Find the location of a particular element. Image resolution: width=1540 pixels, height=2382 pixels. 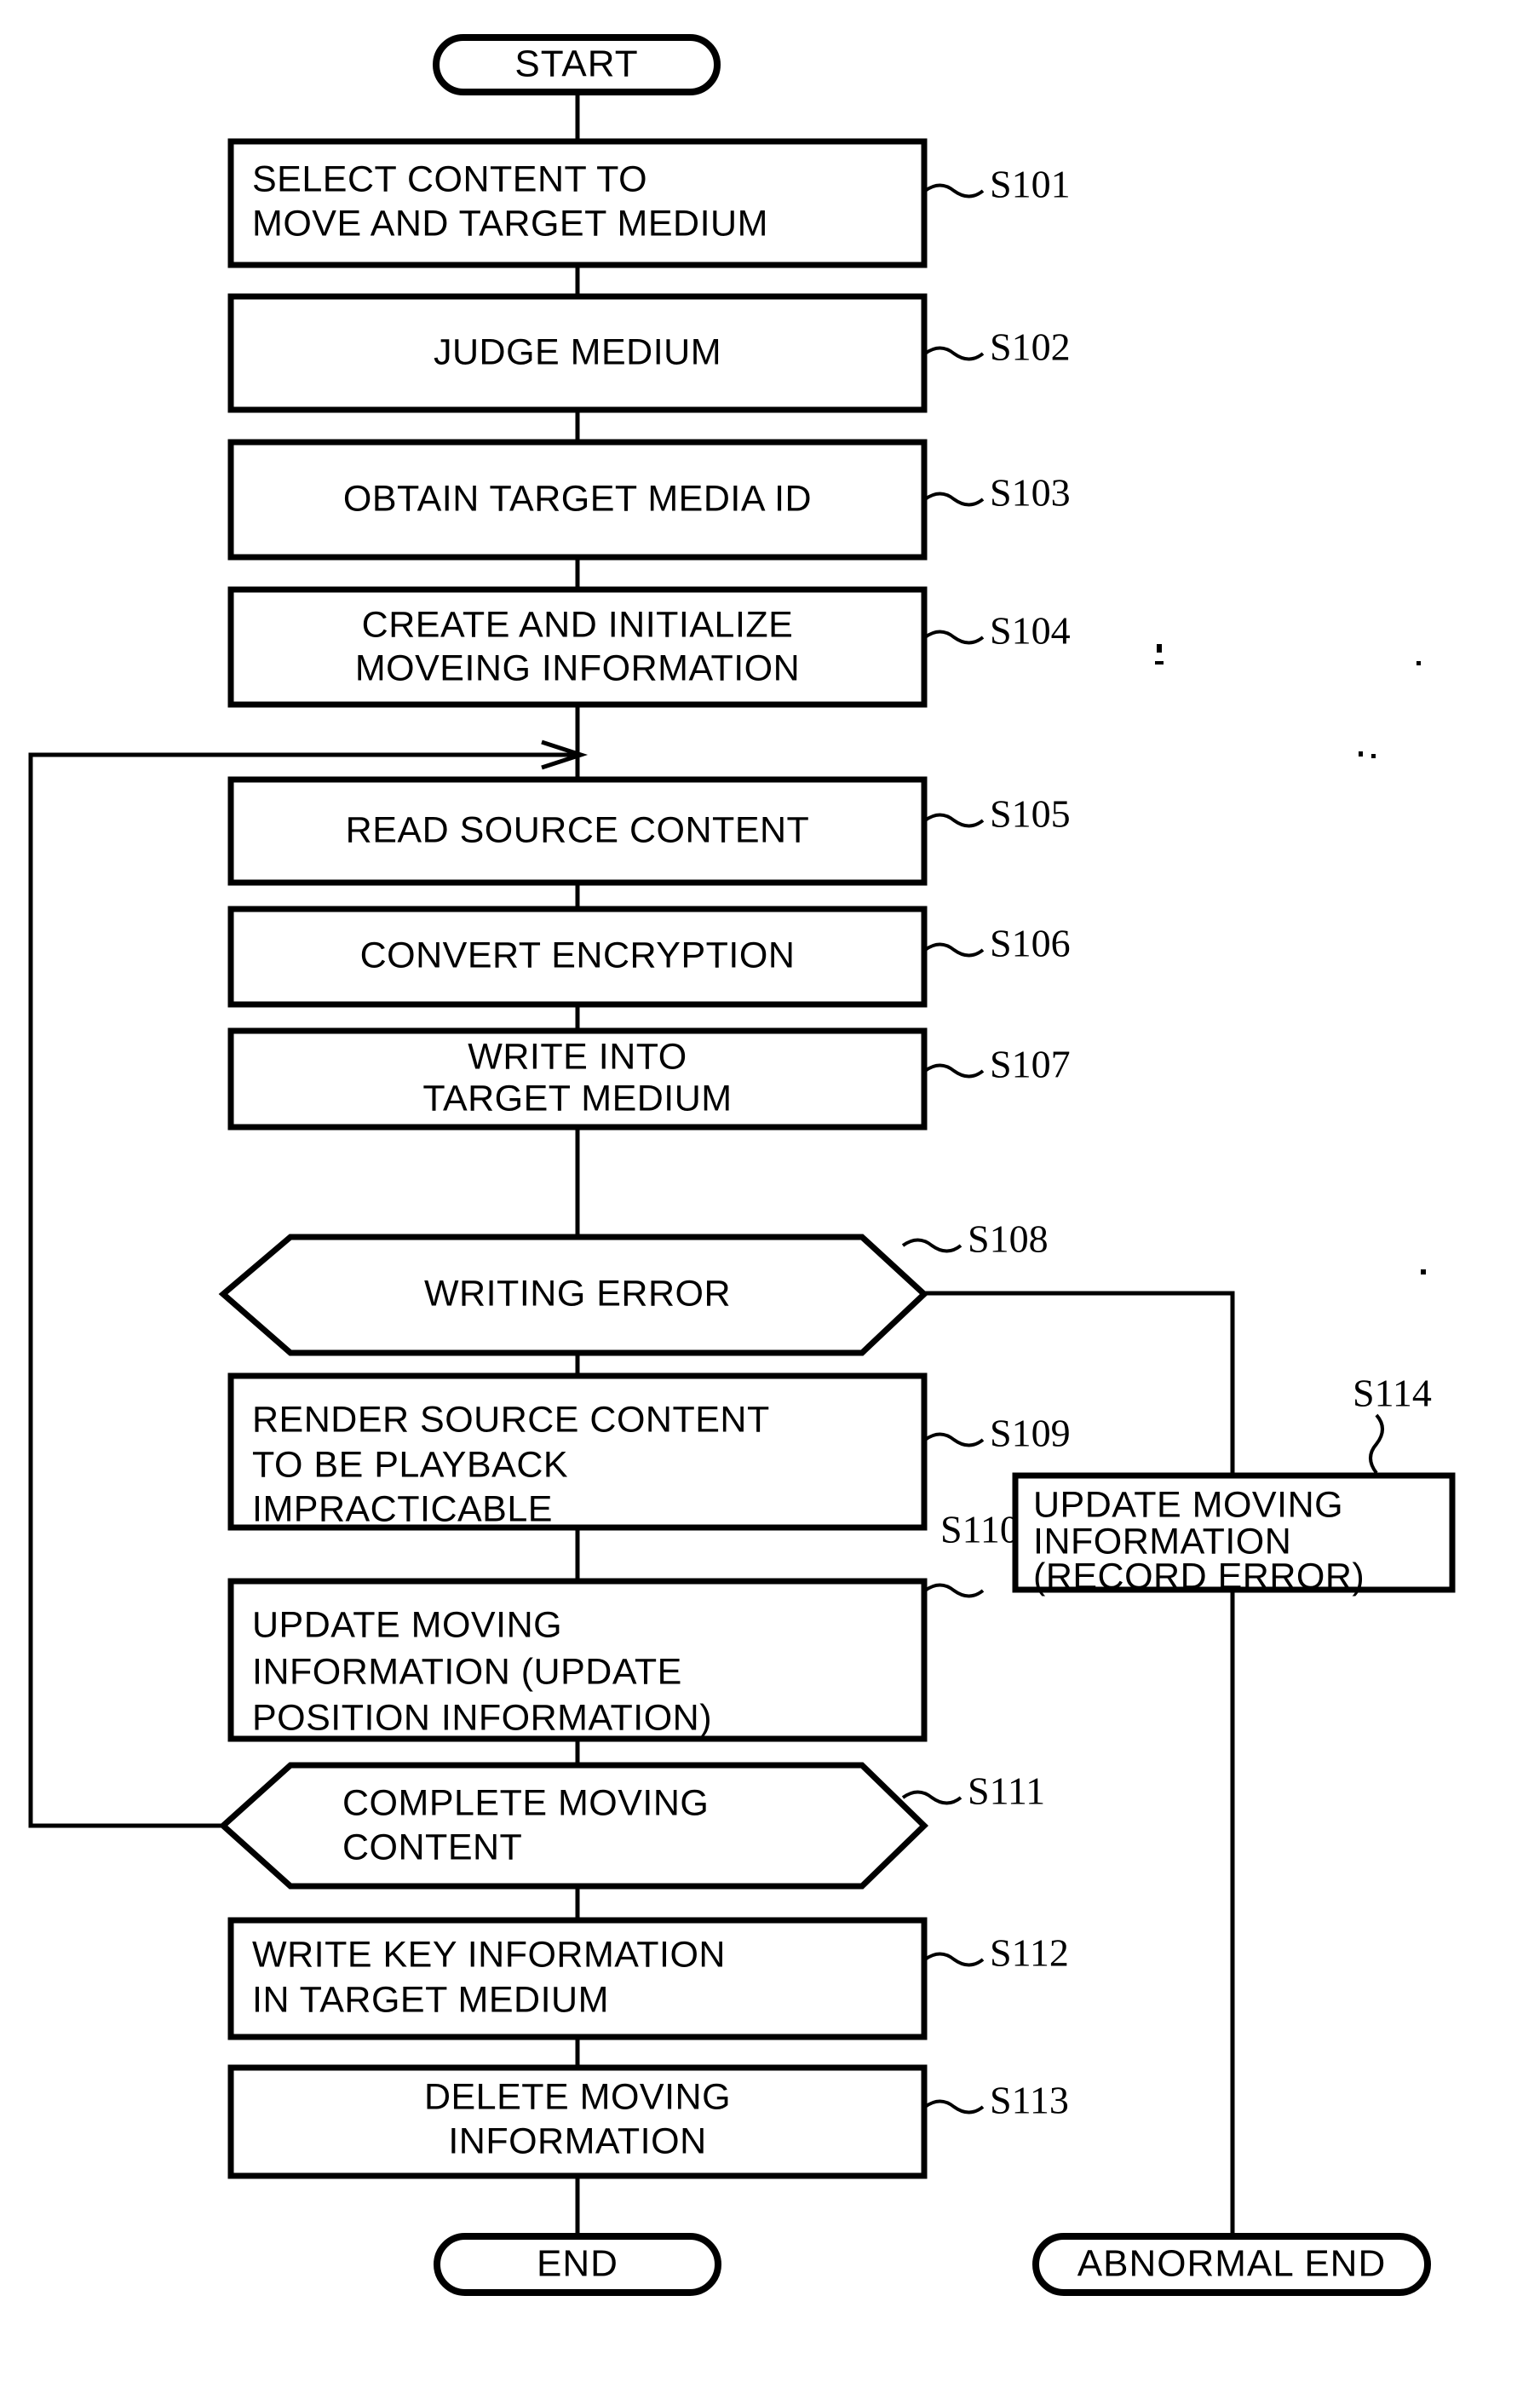

node-s107: WRITE INTO TARGET MEDIUM S107 is located at coordinates (649, 1079).